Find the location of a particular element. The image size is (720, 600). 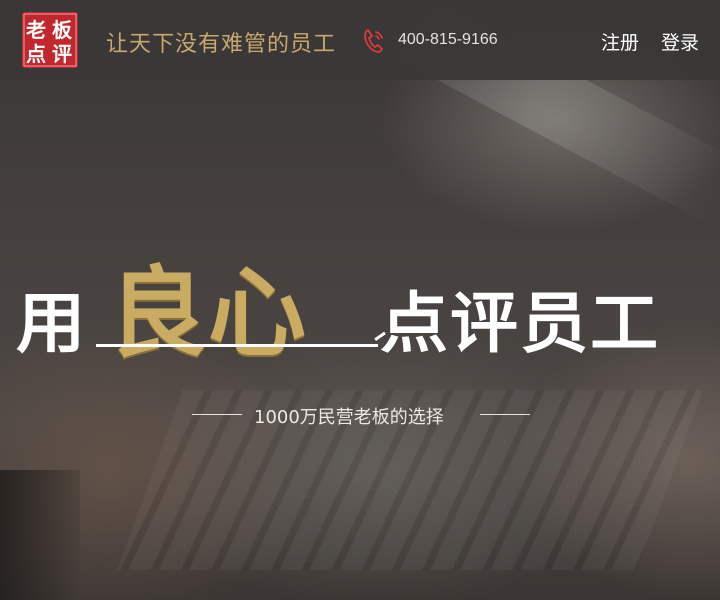

subtitle-divider-right is located at coordinates (505, 414).